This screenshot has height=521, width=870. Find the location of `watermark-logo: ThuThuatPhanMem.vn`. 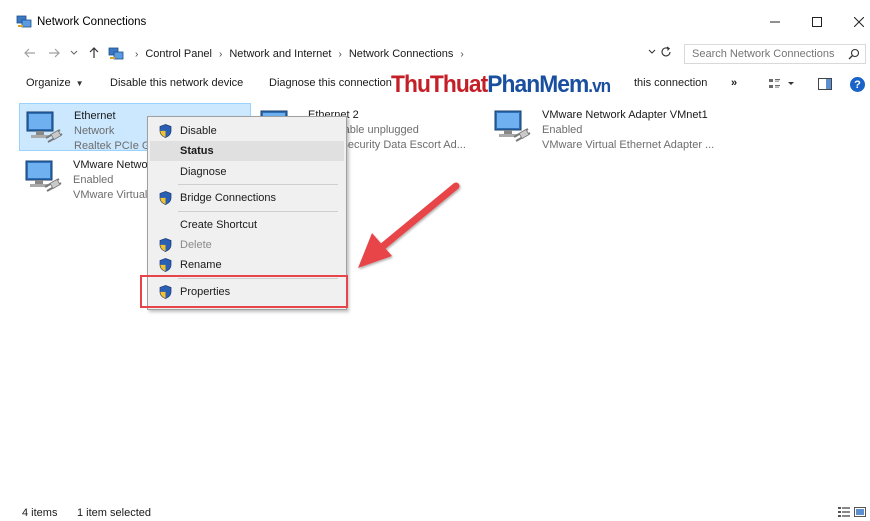

watermark-logo: ThuThuatPhanMem.vn is located at coordinates (501, 84).